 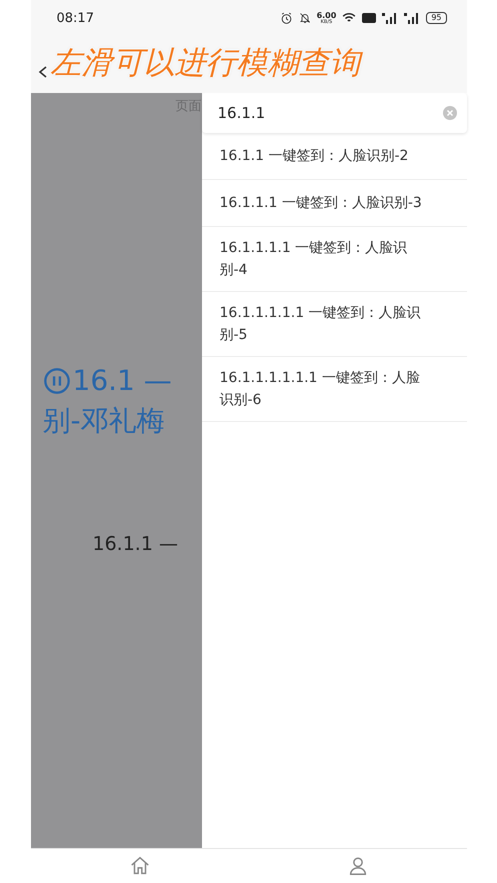 I want to click on hint-text: 左滑可以进行模糊查询, so click(x=205, y=63).